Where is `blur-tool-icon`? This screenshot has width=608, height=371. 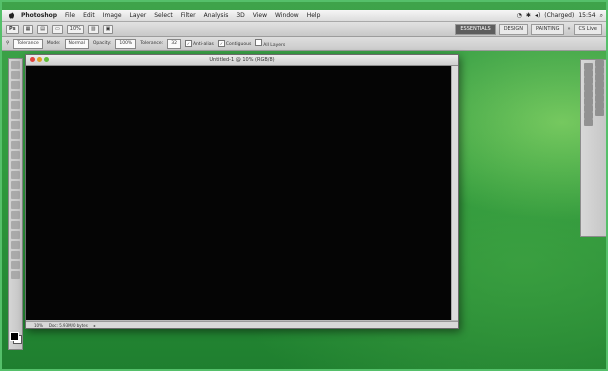 blur-tool-icon is located at coordinates (15, 185).